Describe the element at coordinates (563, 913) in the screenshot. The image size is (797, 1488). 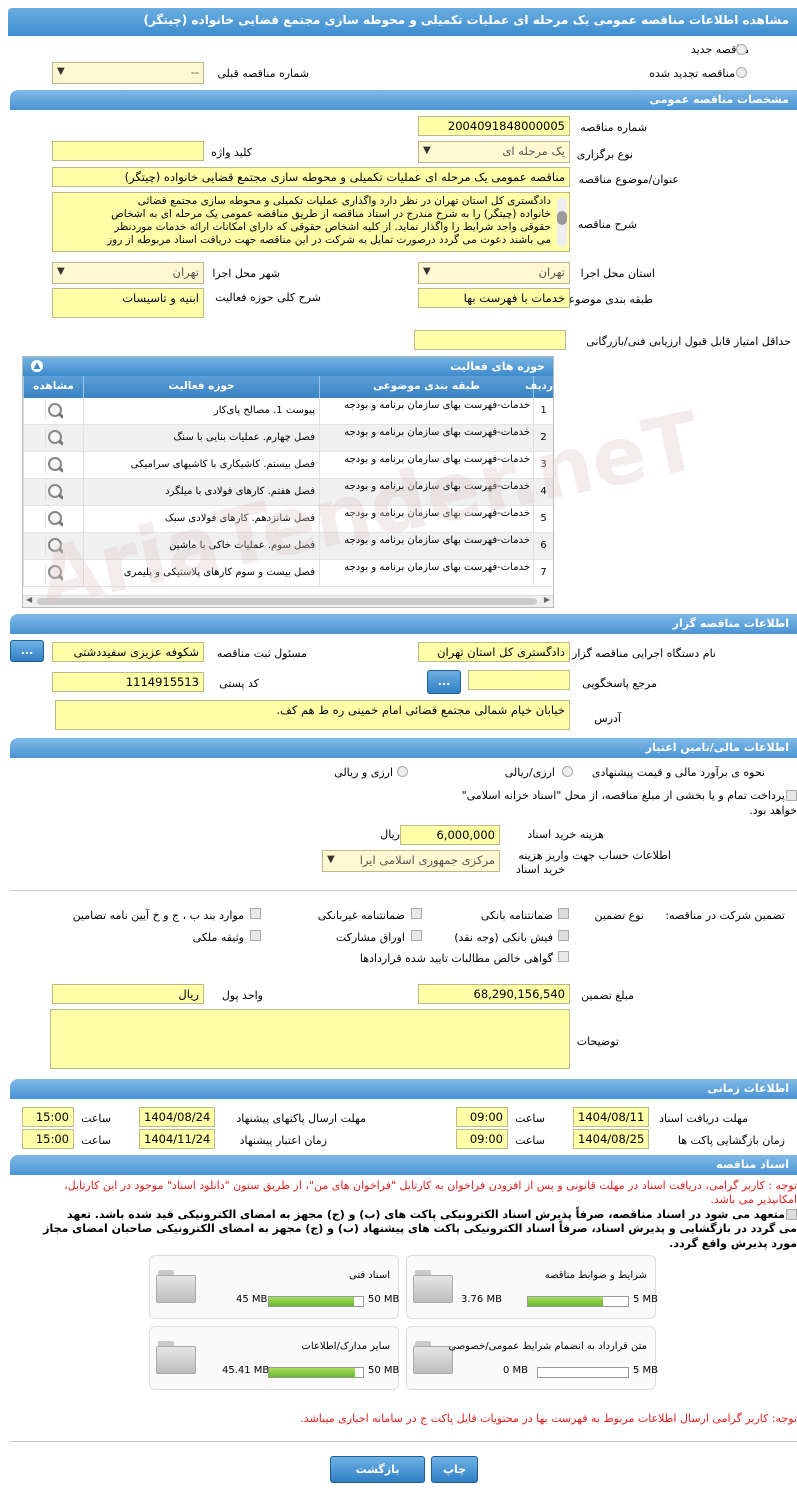
I see `bank-checkbox` at that location.